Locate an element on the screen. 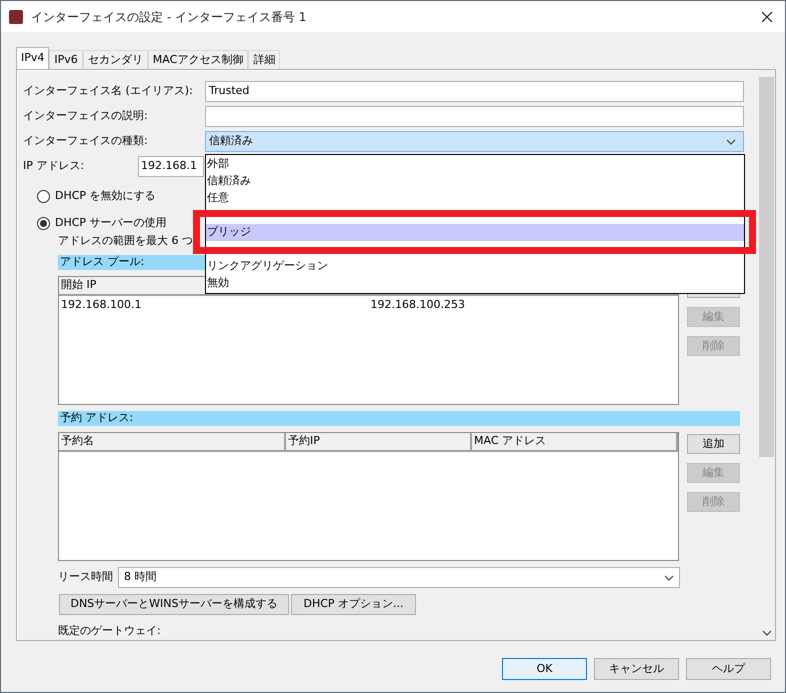 The image size is (786, 693). tab: IPv6 is located at coordinates (66, 59).